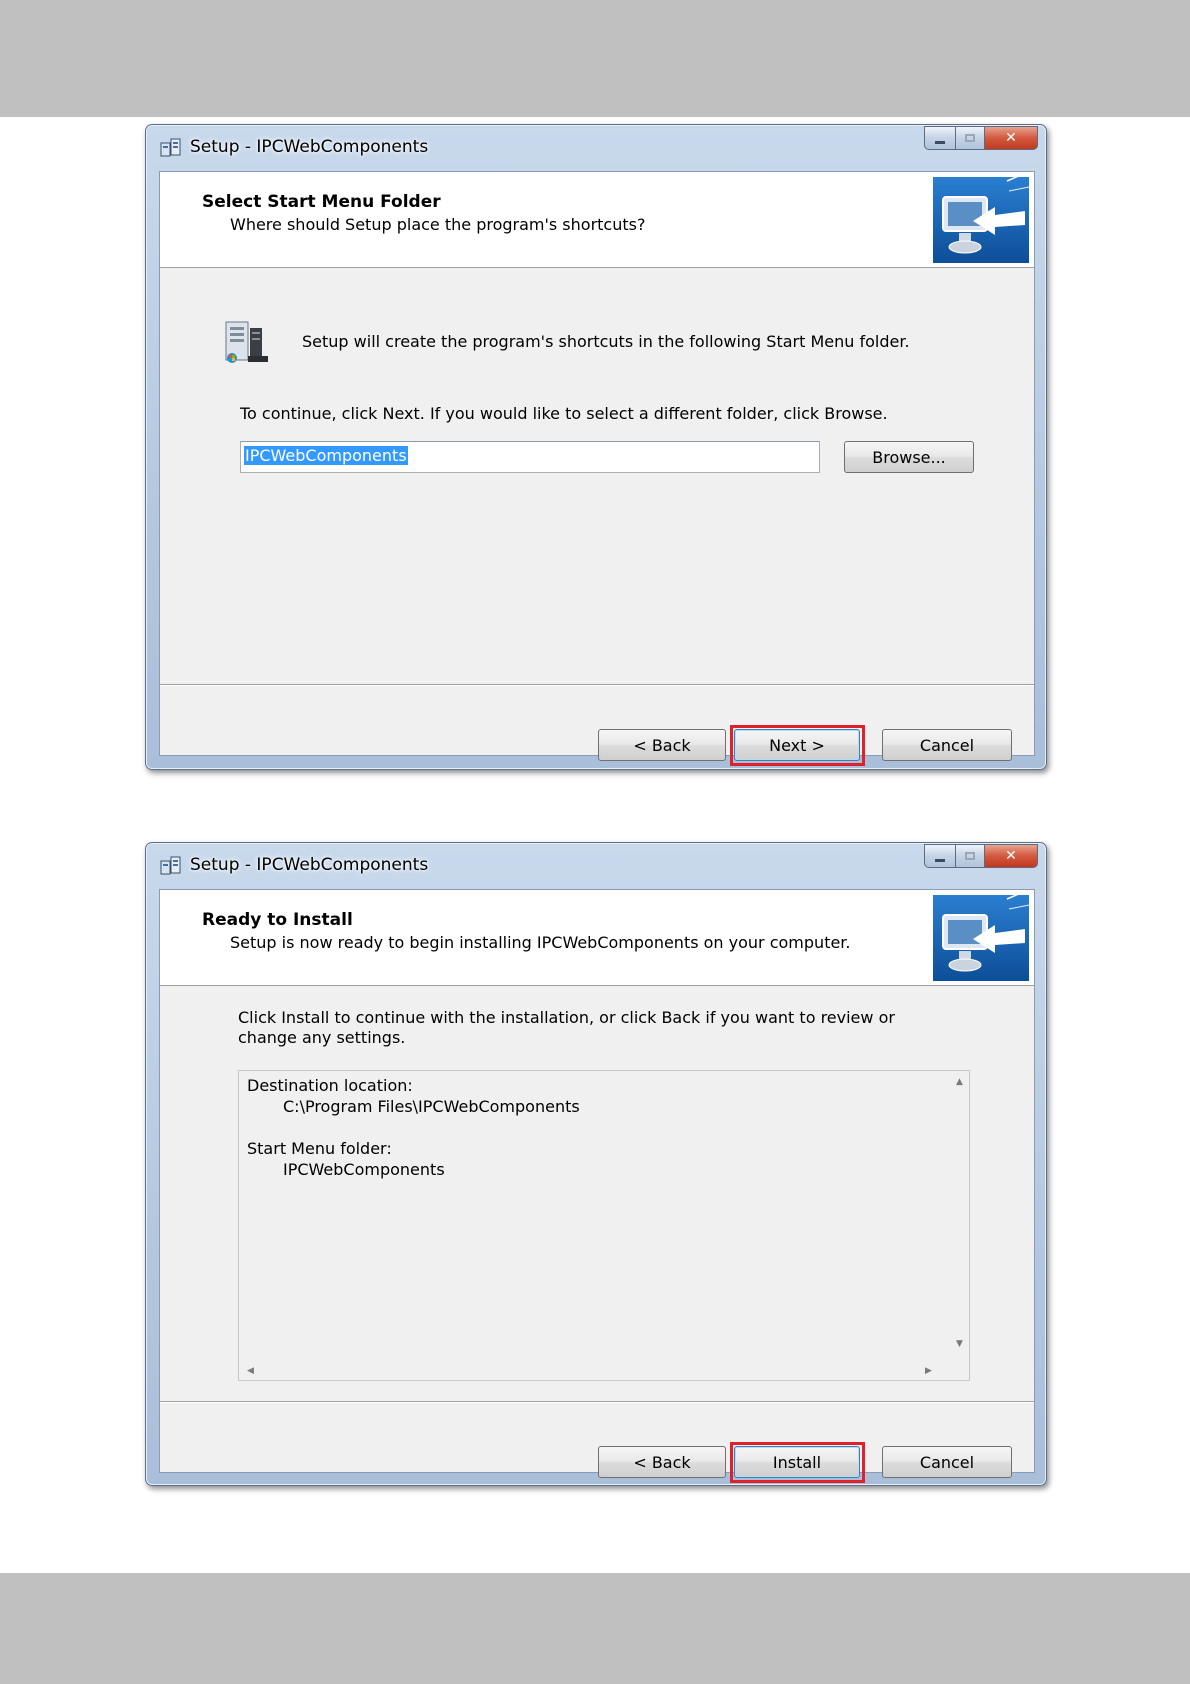  Describe the element at coordinates (321, 202) in the screenshot. I see `page-title: Select Start Menu Folder` at that location.